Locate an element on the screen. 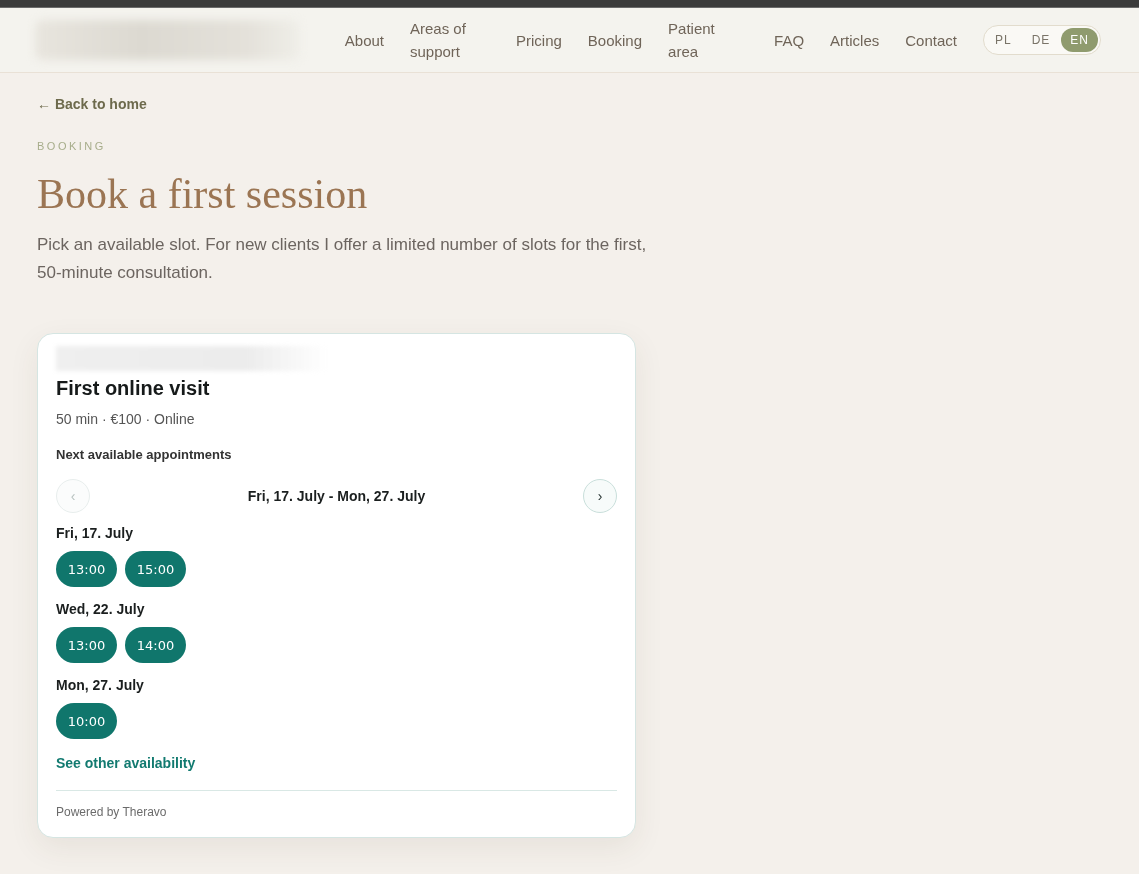 The width and height of the screenshot is (1139, 874). language-option: PL is located at coordinates (1003, 40).